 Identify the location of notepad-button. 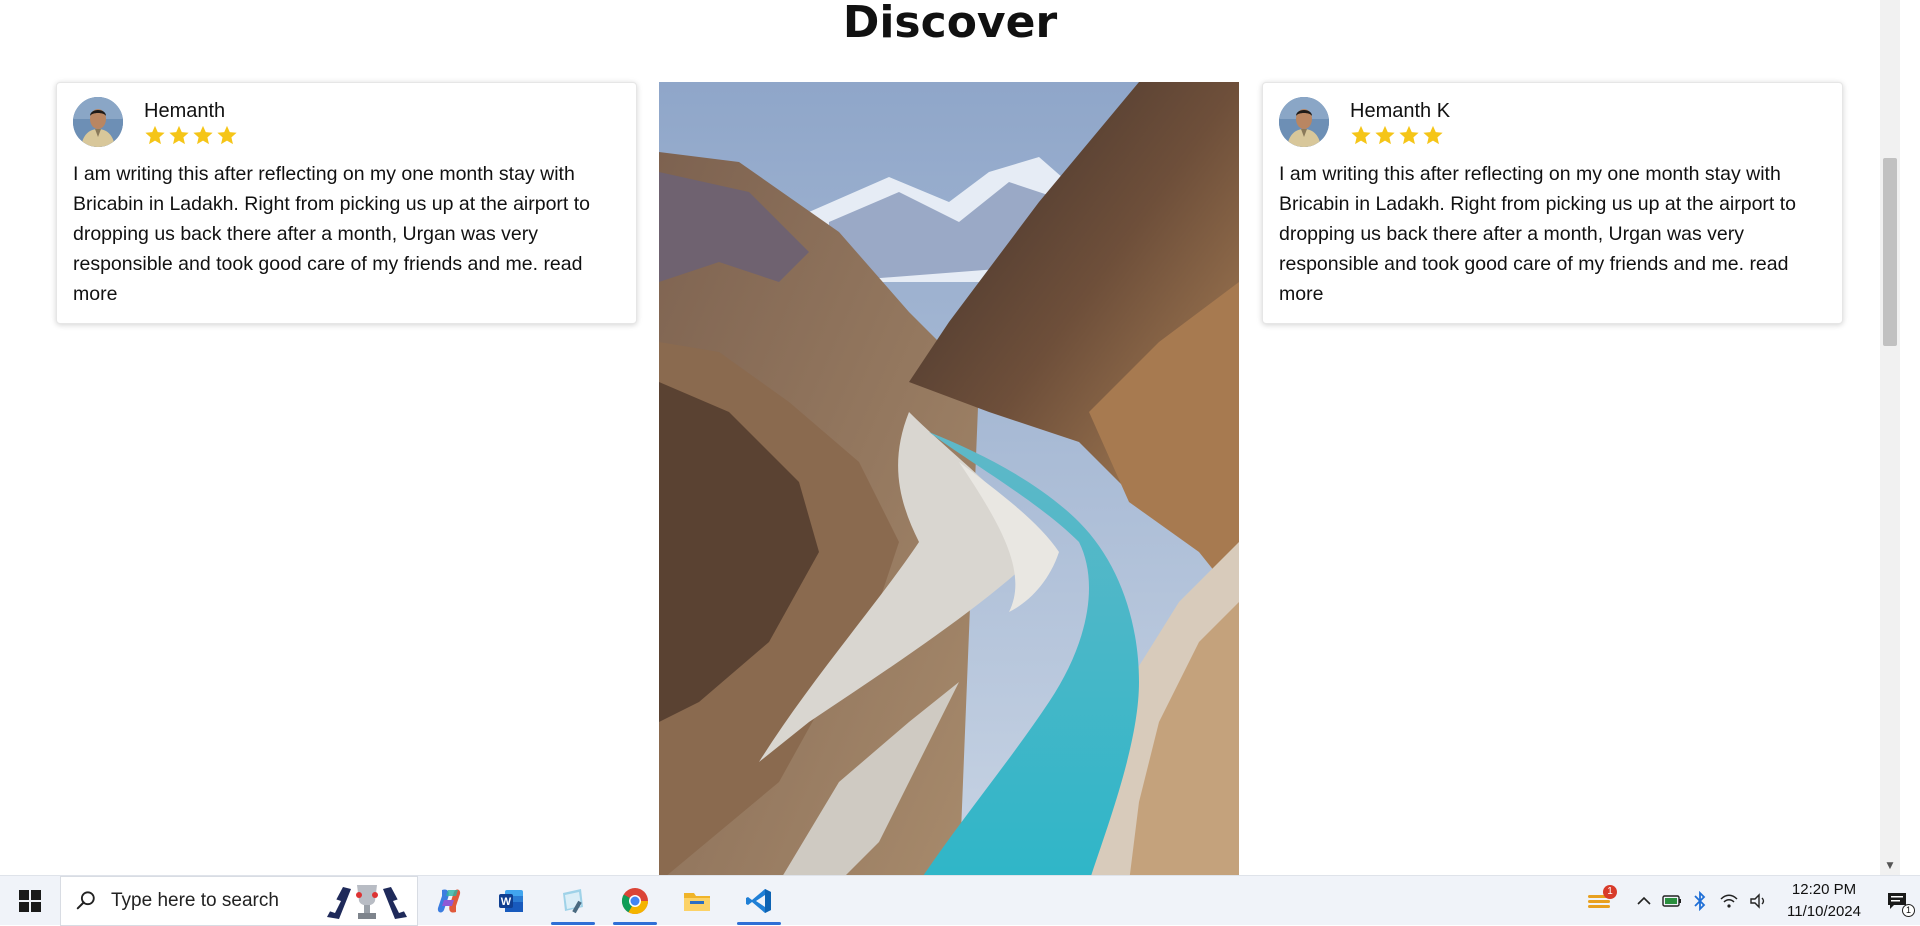
(573, 901).